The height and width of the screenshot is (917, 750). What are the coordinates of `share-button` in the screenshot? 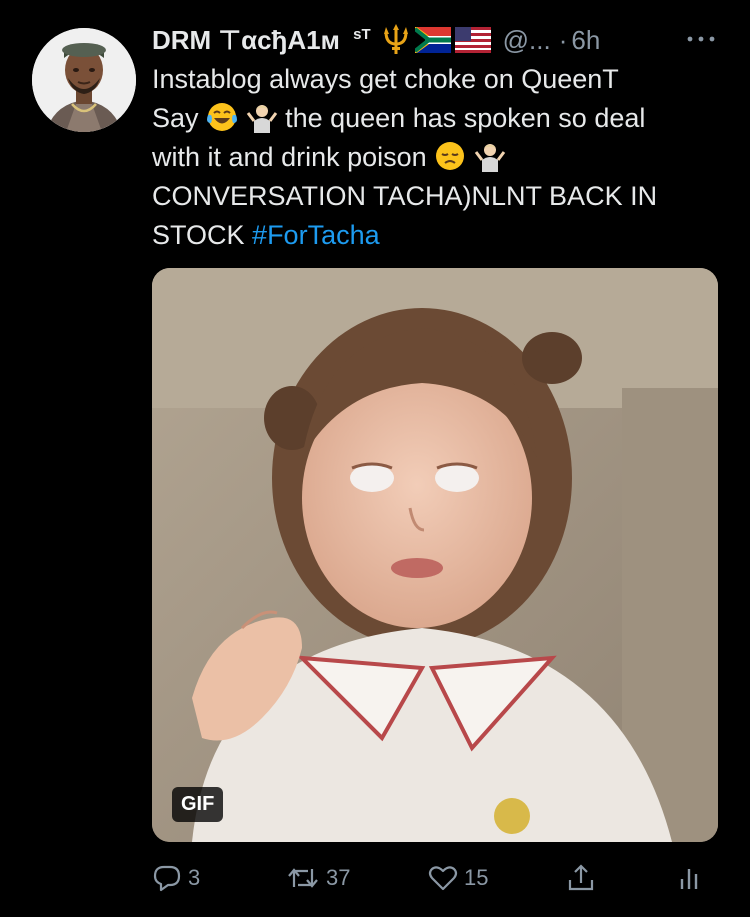 It's located at (581, 878).